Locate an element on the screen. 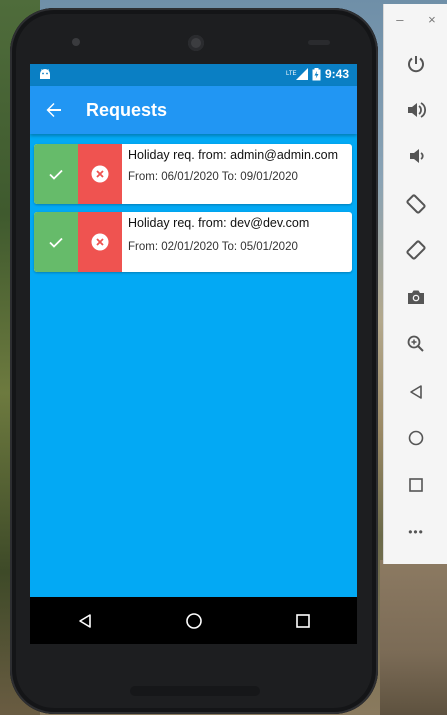 The width and height of the screenshot is (447, 715). camera-icon is located at coordinates (416, 297).